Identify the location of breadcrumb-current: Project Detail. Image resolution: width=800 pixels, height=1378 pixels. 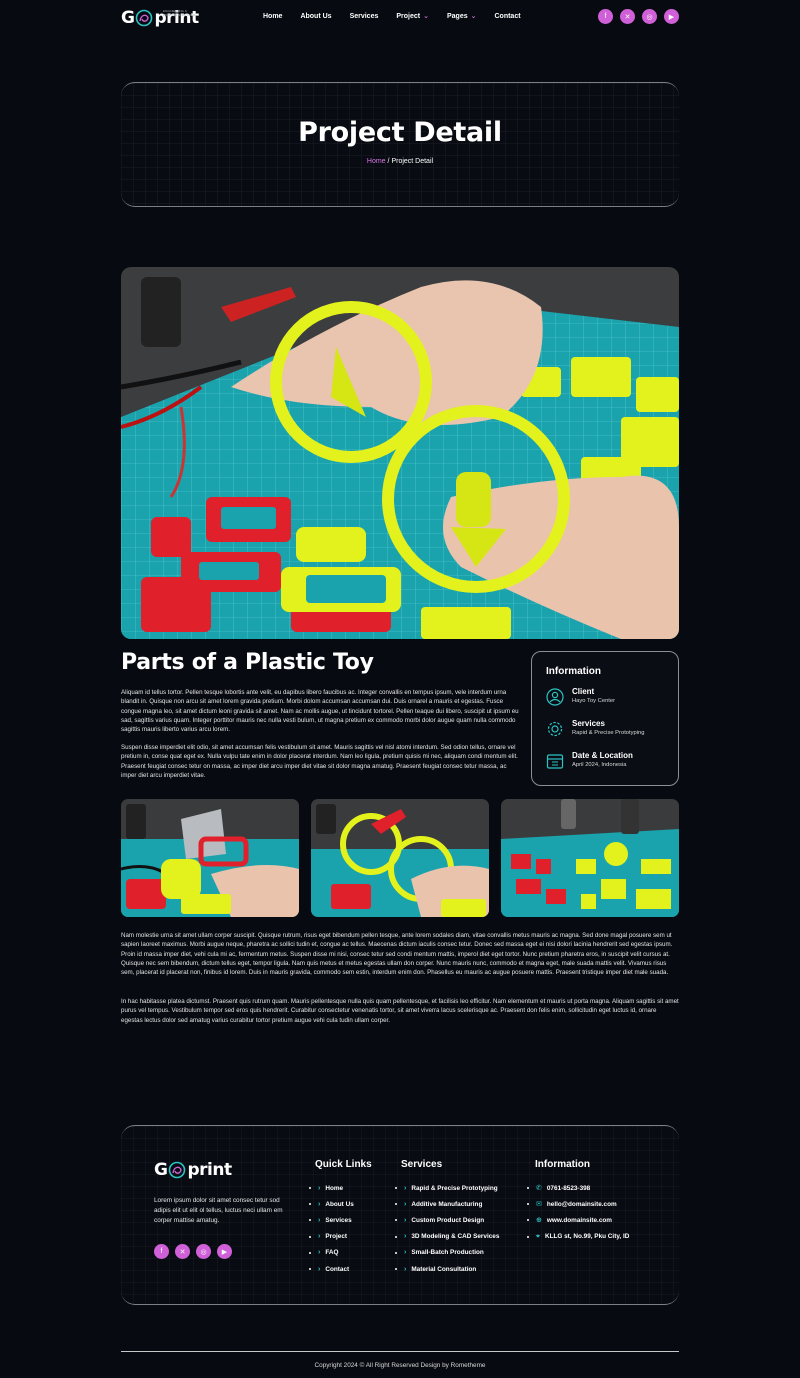
(412, 161).